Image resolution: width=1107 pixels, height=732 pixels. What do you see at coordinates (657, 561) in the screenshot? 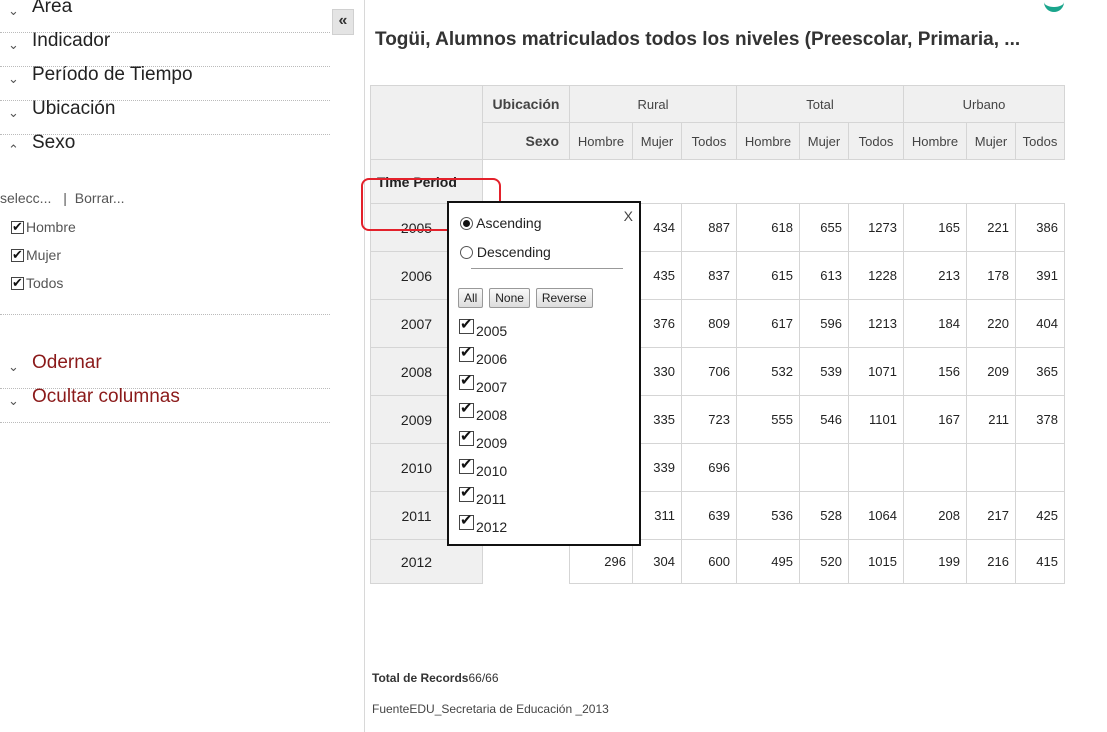
I see `table-cell: 304` at bounding box center [657, 561].